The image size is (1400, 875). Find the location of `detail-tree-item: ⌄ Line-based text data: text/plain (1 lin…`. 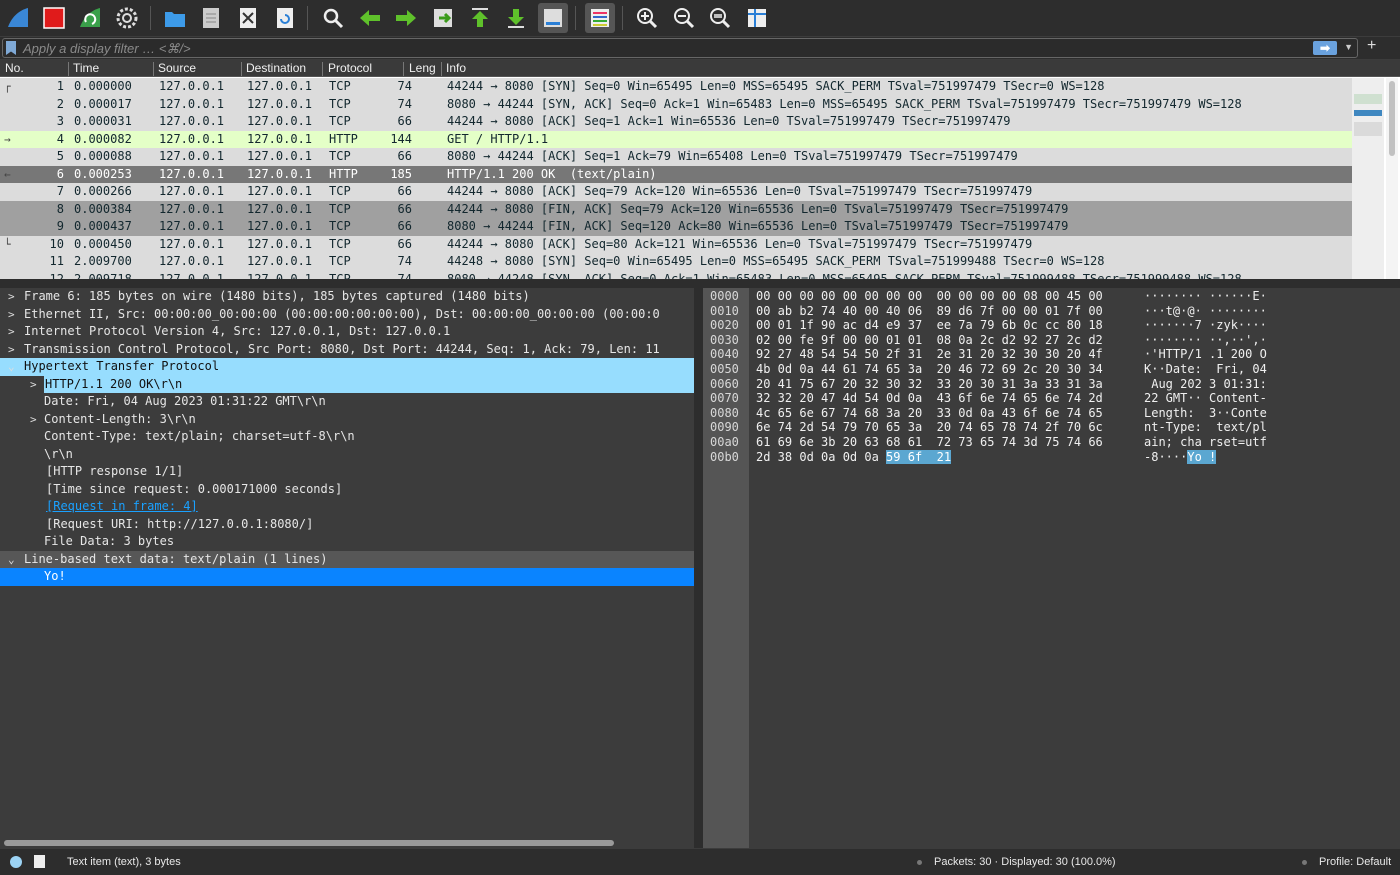

detail-tree-item: ⌄ Line-based text data: text/plain (1 lin… is located at coordinates (347, 559).